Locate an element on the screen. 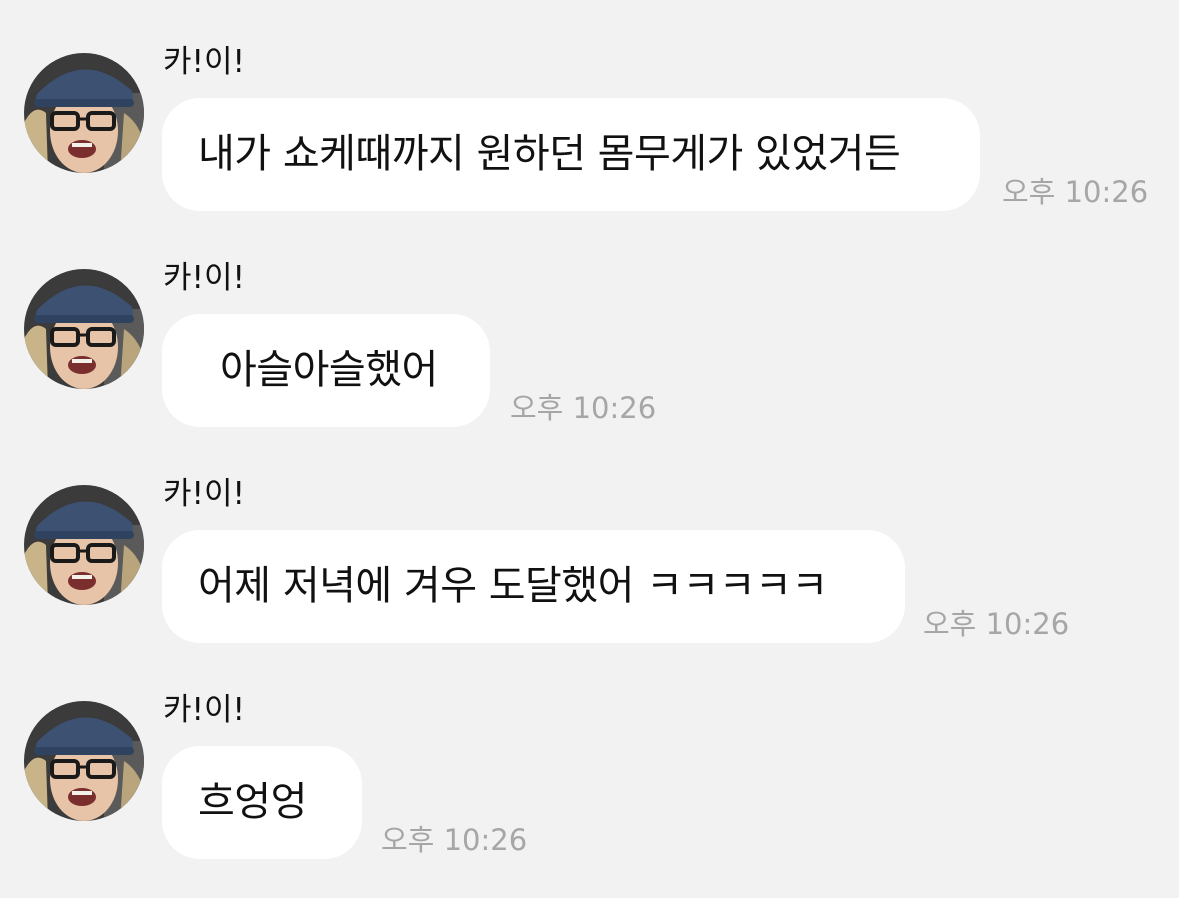  message-bubble: 흐엉엉 is located at coordinates (262, 802).